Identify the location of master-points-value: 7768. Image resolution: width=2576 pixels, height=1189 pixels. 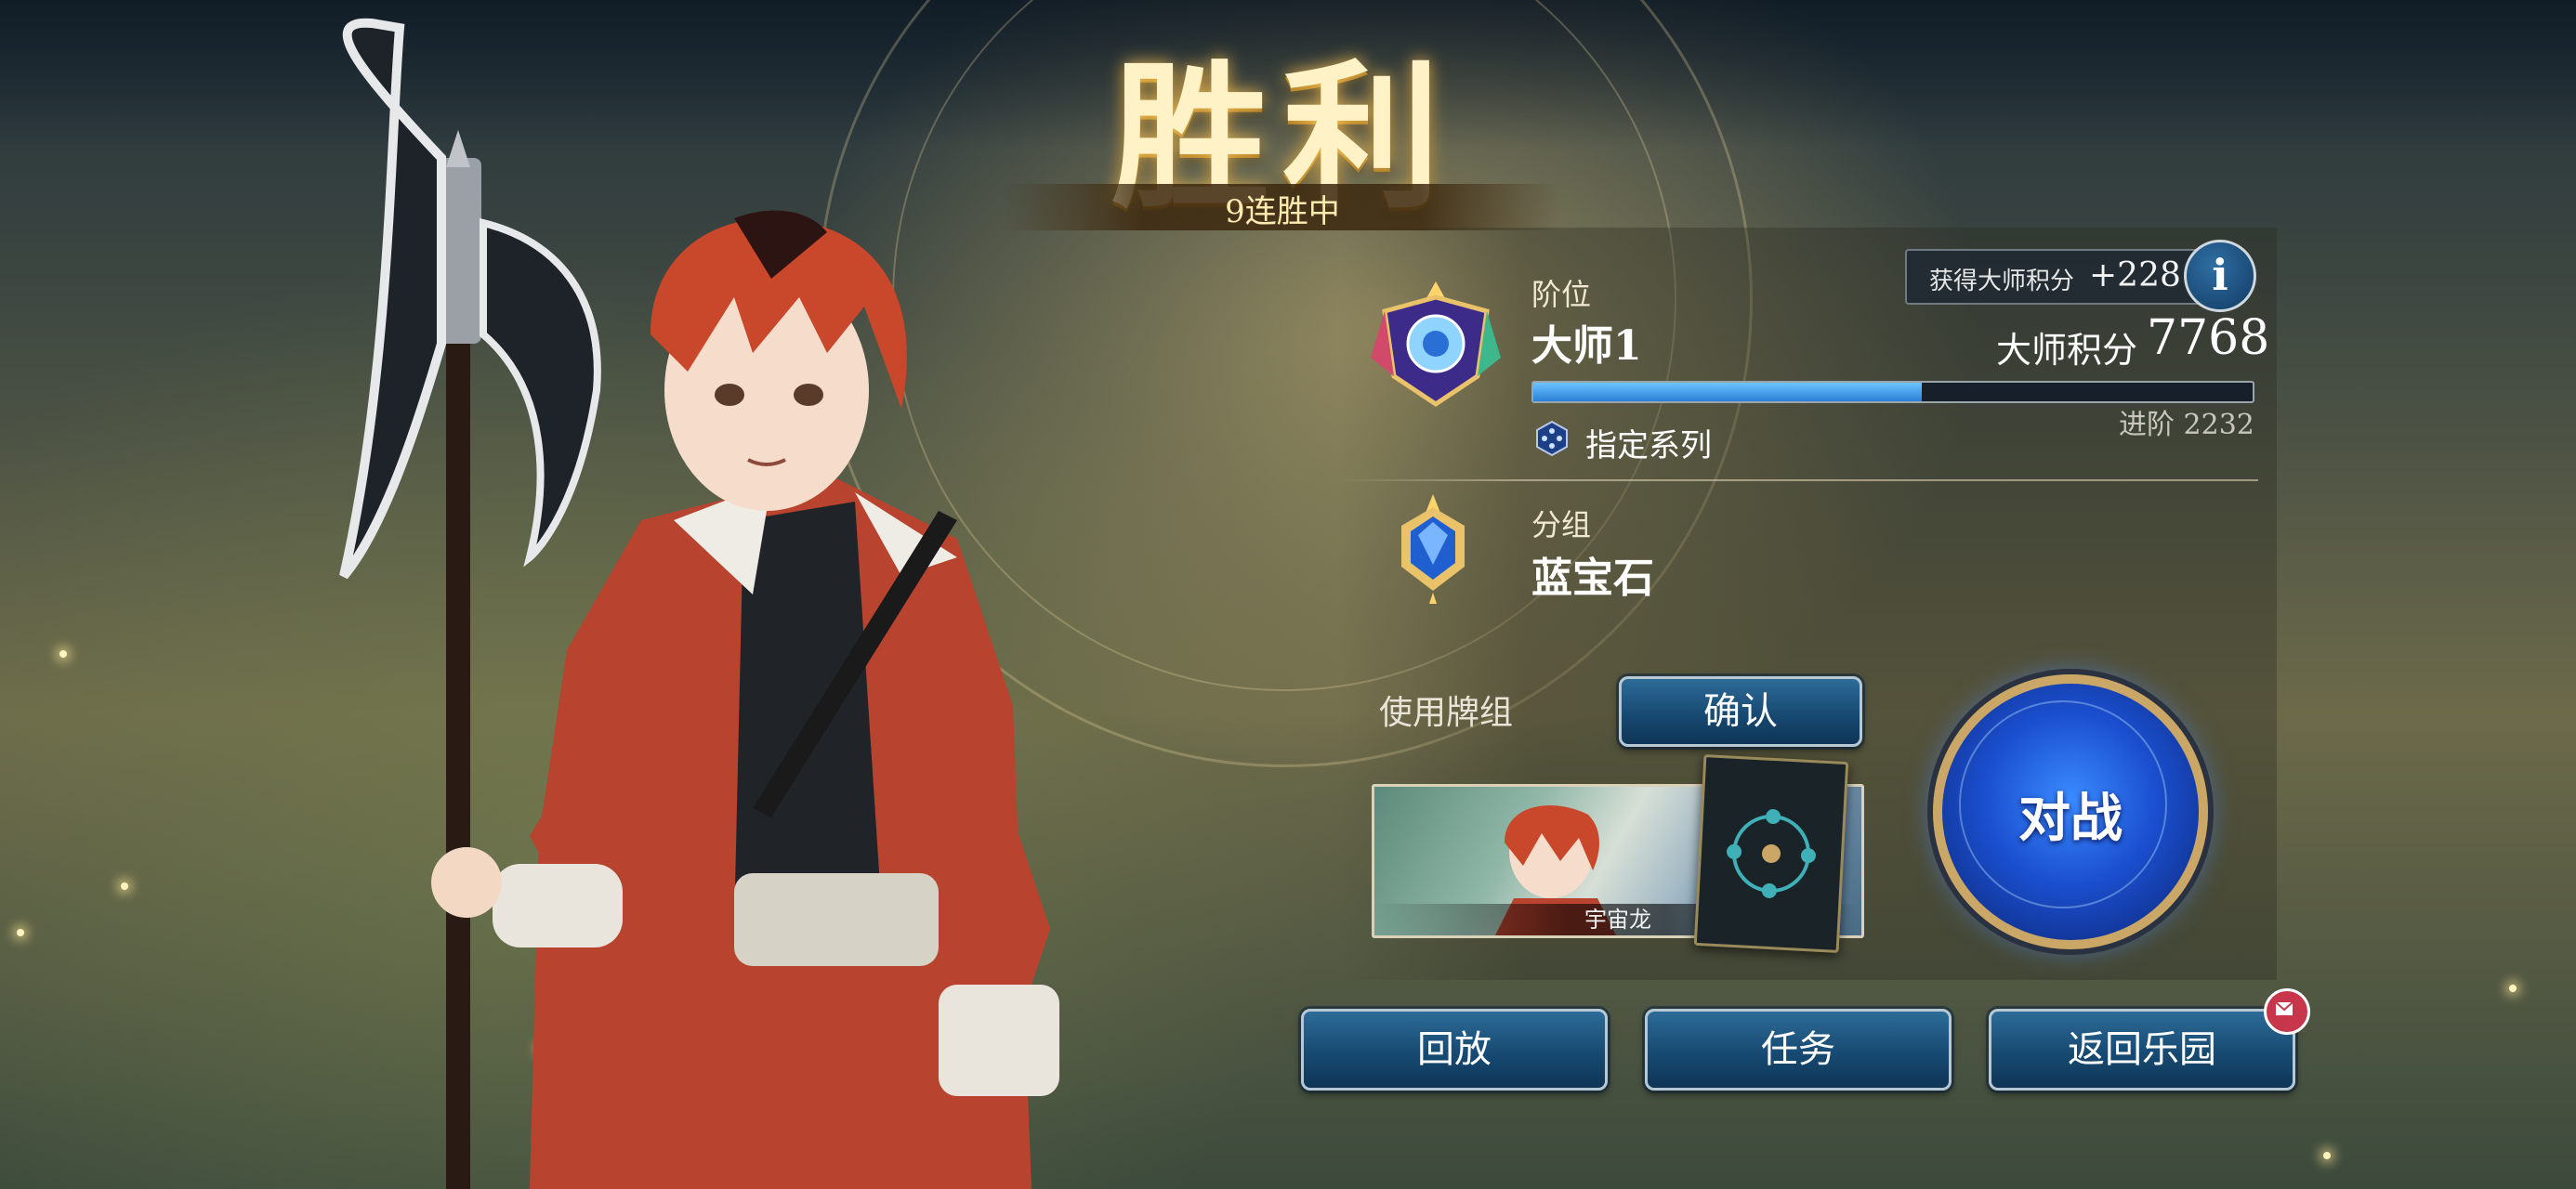
(2208, 338).